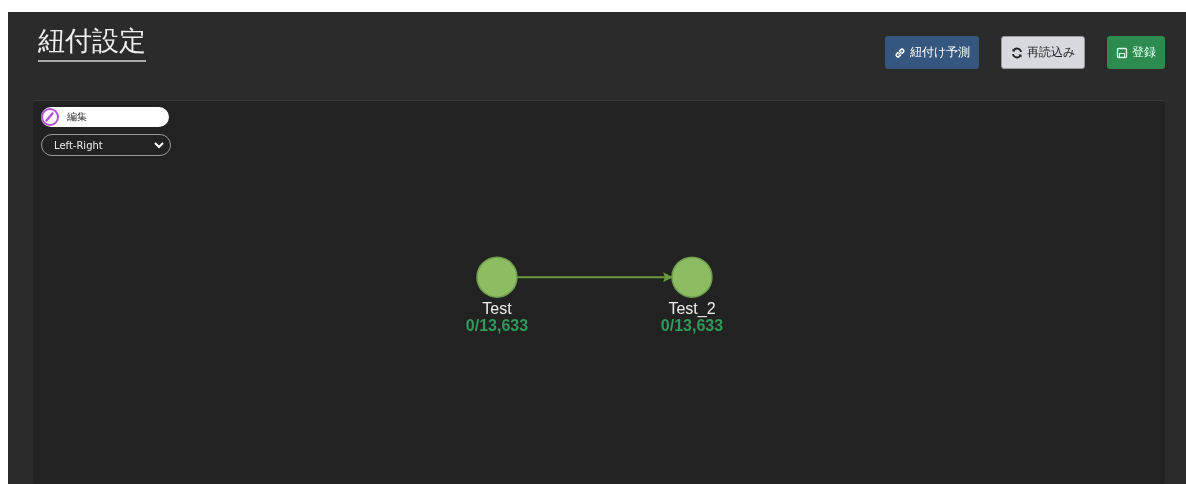  I want to click on chevron-icon, so click(159, 145).